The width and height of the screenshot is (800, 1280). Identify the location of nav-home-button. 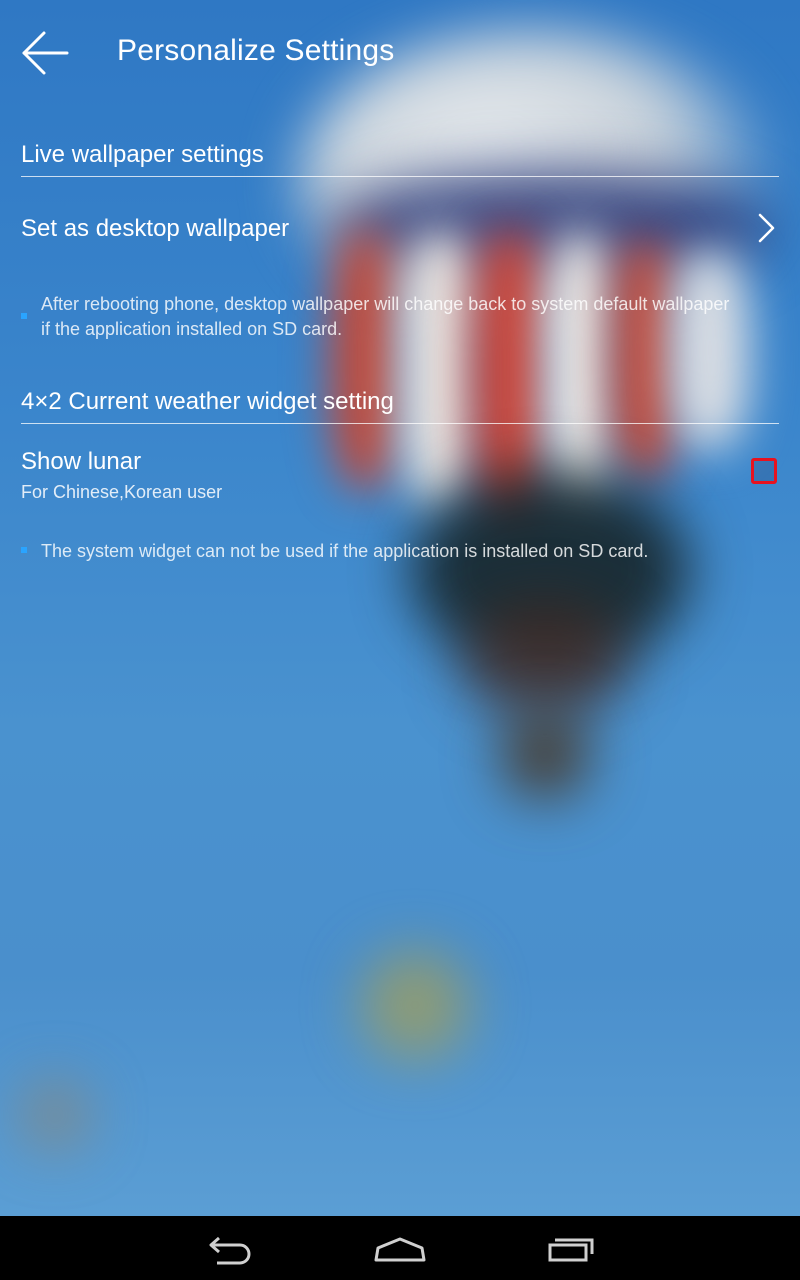
(400, 1248).